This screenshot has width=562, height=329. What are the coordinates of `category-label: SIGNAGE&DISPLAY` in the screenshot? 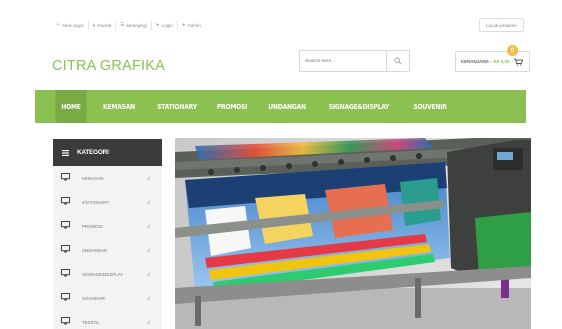 It's located at (103, 274).